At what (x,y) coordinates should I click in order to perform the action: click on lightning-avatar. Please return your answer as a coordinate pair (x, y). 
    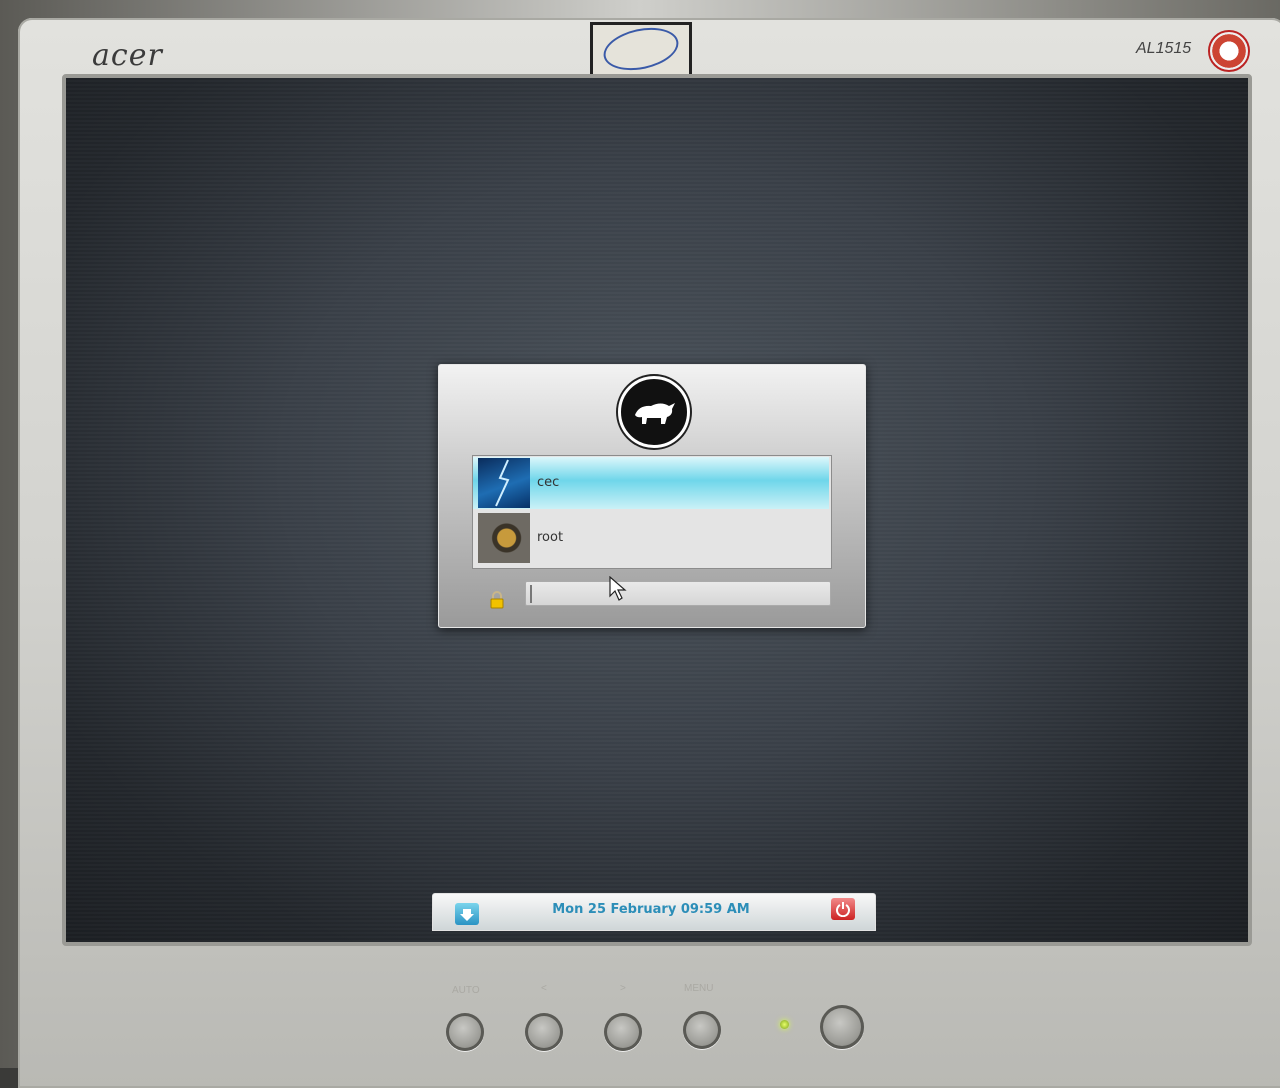
    Looking at the image, I should click on (504, 483).